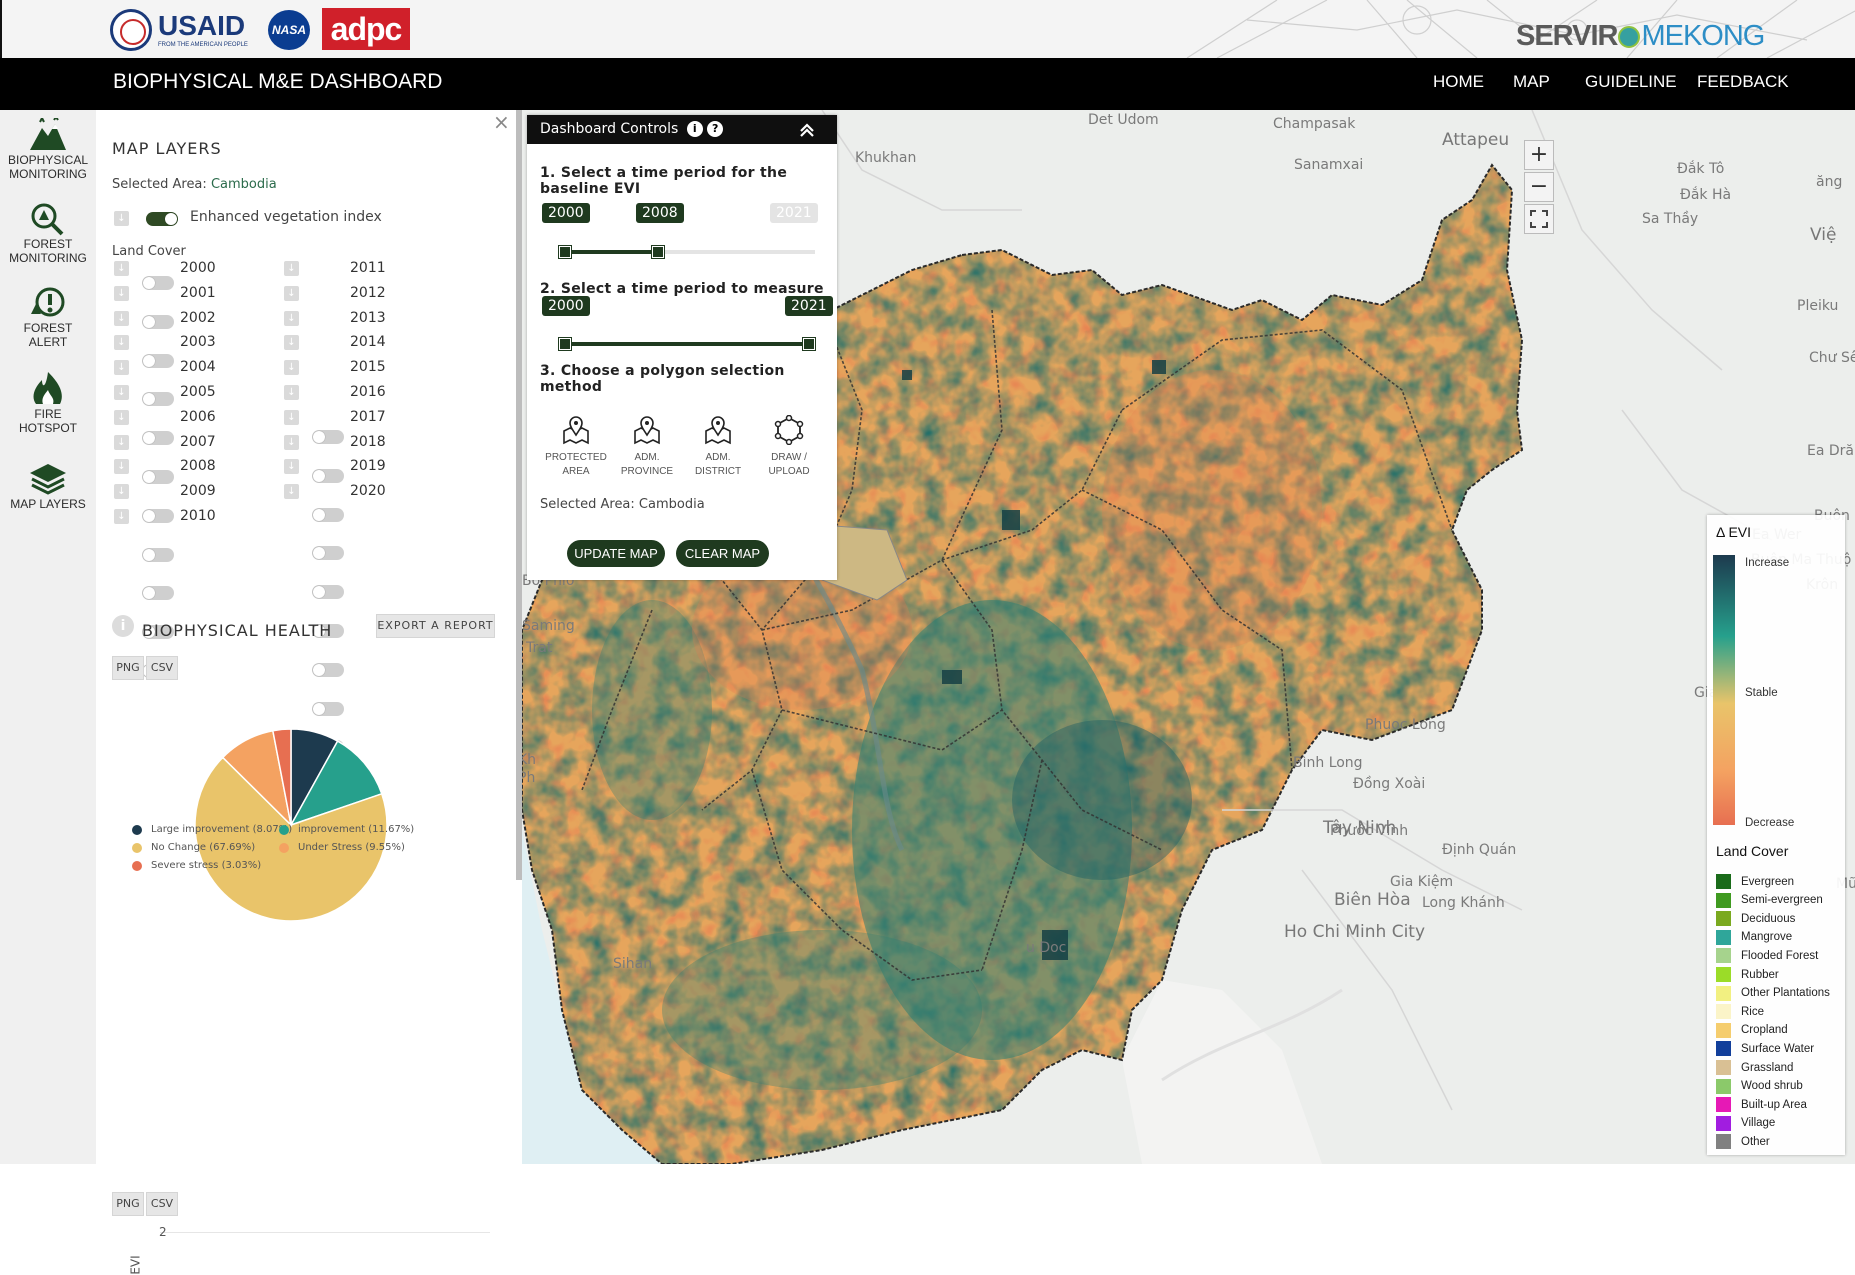 The image size is (1855, 1275). Describe the element at coordinates (212, 829) in the screenshot. I see `pie-legend-item: Large improvement (8.07%)` at that location.